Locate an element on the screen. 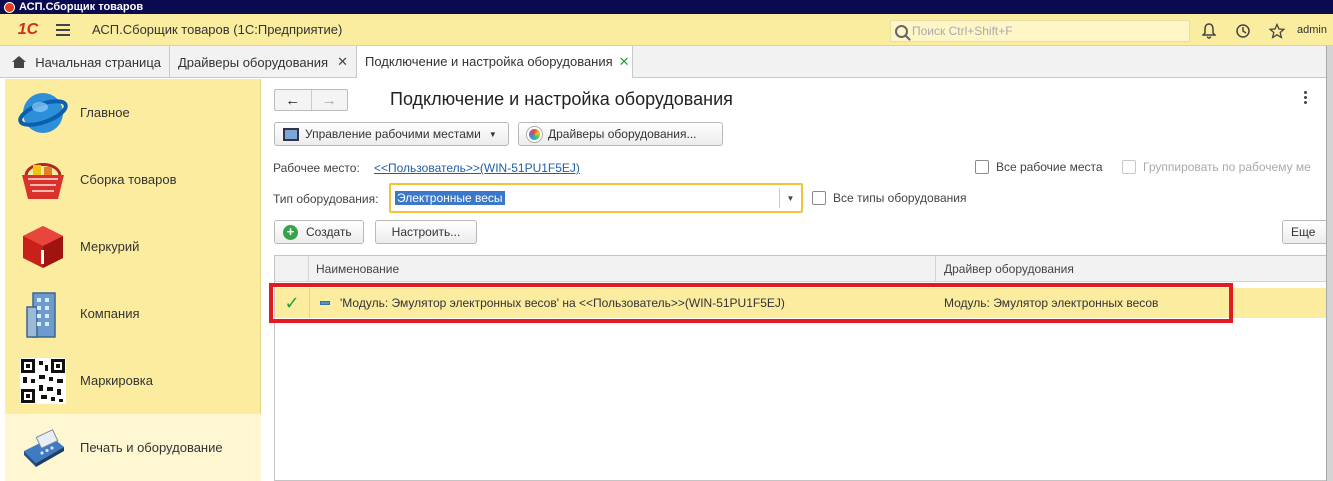  card-terminal-icon is located at coordinates (43, 448).